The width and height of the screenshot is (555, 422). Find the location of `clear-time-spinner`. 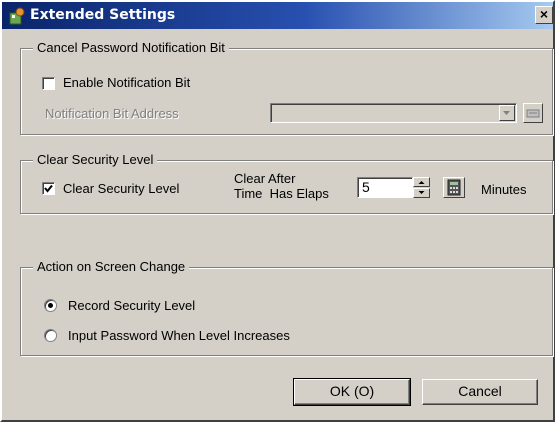

clear-time-spinner is located at coordinates (421, 187).